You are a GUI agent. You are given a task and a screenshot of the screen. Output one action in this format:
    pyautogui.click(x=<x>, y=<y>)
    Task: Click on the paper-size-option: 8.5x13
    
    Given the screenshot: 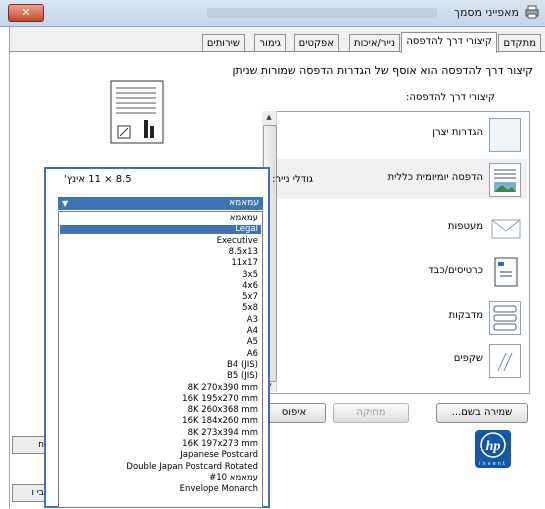 What is the action you would take?
    pyautogui.click(x=243, y=252)
    